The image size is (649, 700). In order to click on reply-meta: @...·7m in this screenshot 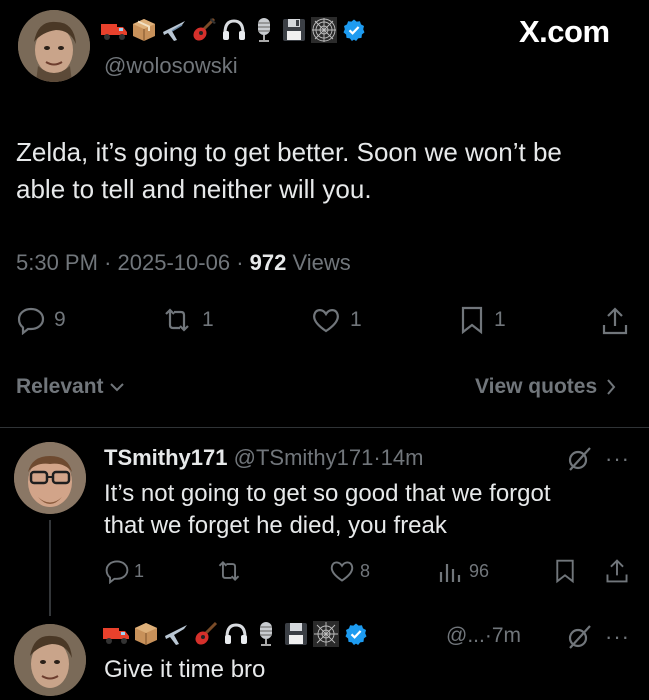, I will do `click(483, 636)`.